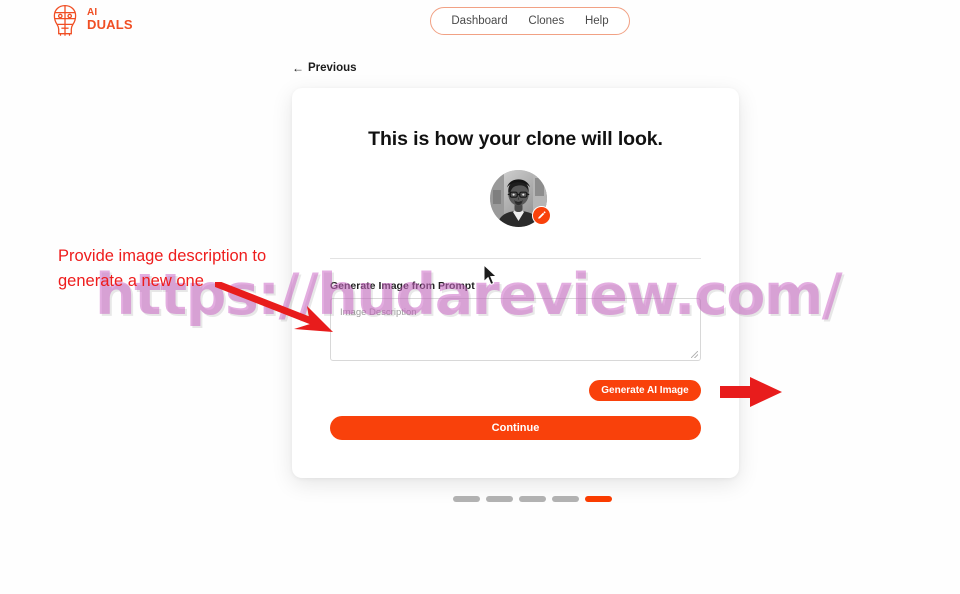 The width and height of the screenshot is (960, 594). What do you see at coordinates (597, 21) in the screenshot?
I see `nav-link-help: Help` at bounding box center [597, 21].